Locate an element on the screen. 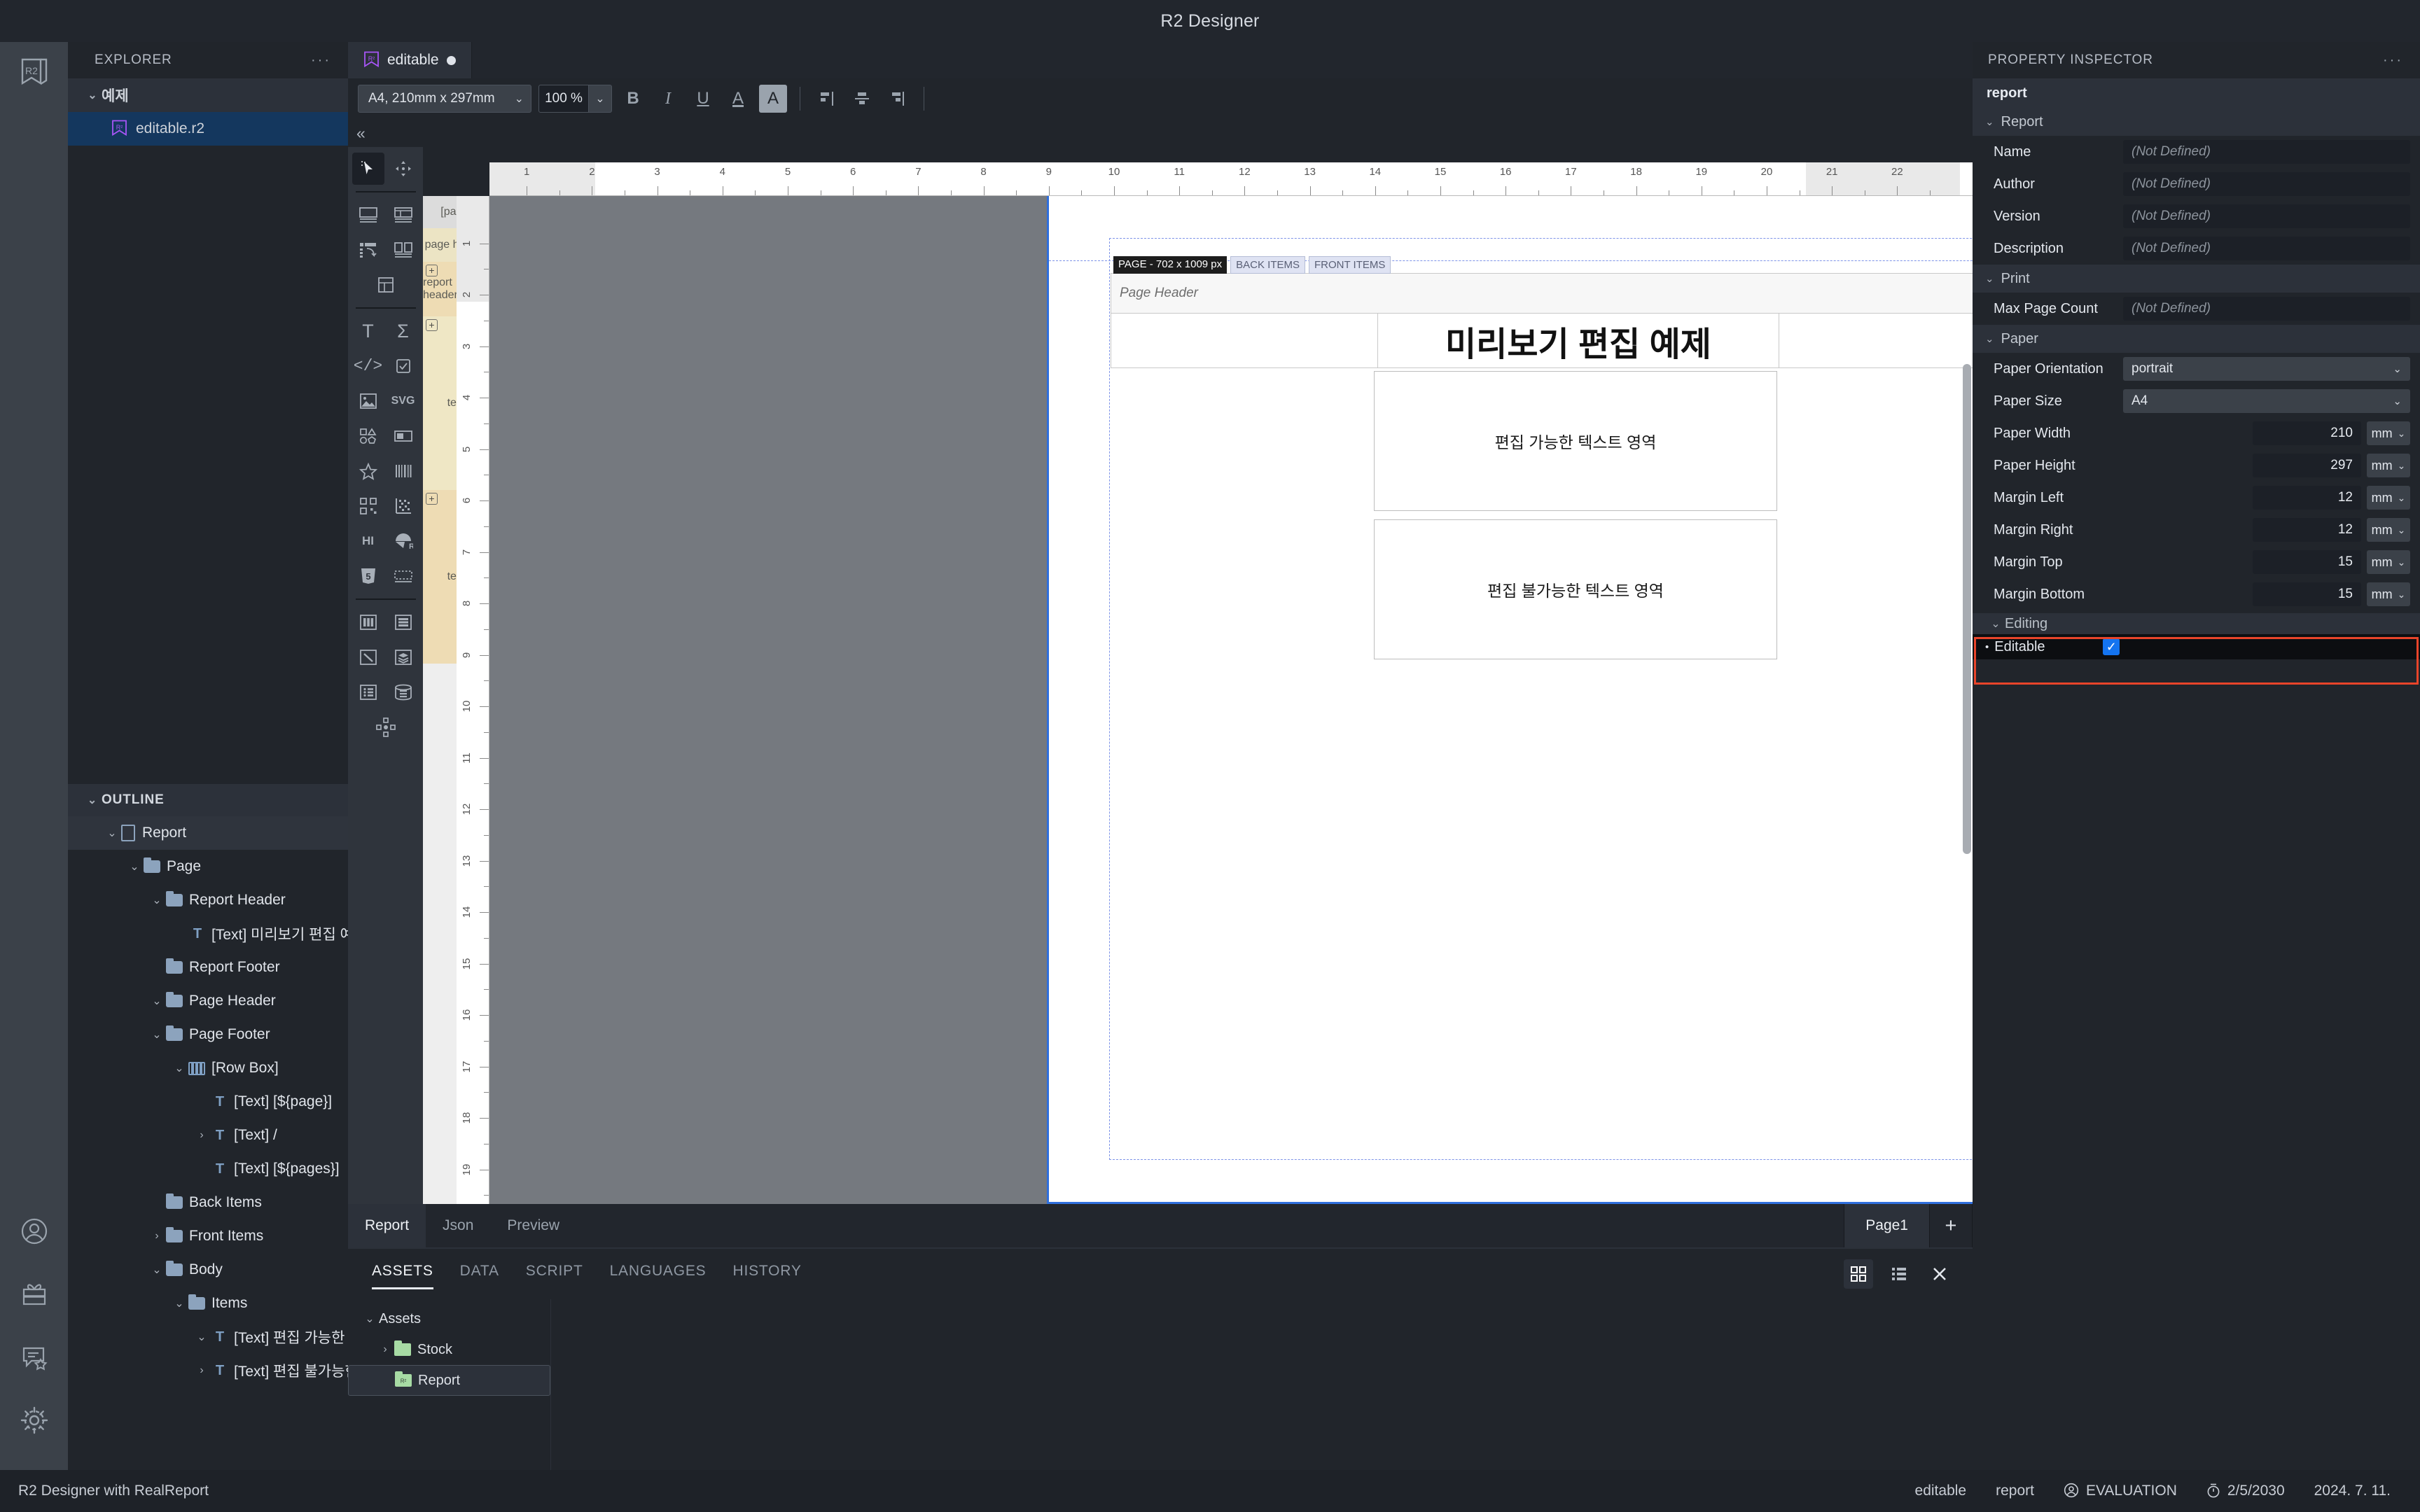 The width and height of the screenshot is (2420, 1512). anchor-tool is located at coordinates (386, 727).